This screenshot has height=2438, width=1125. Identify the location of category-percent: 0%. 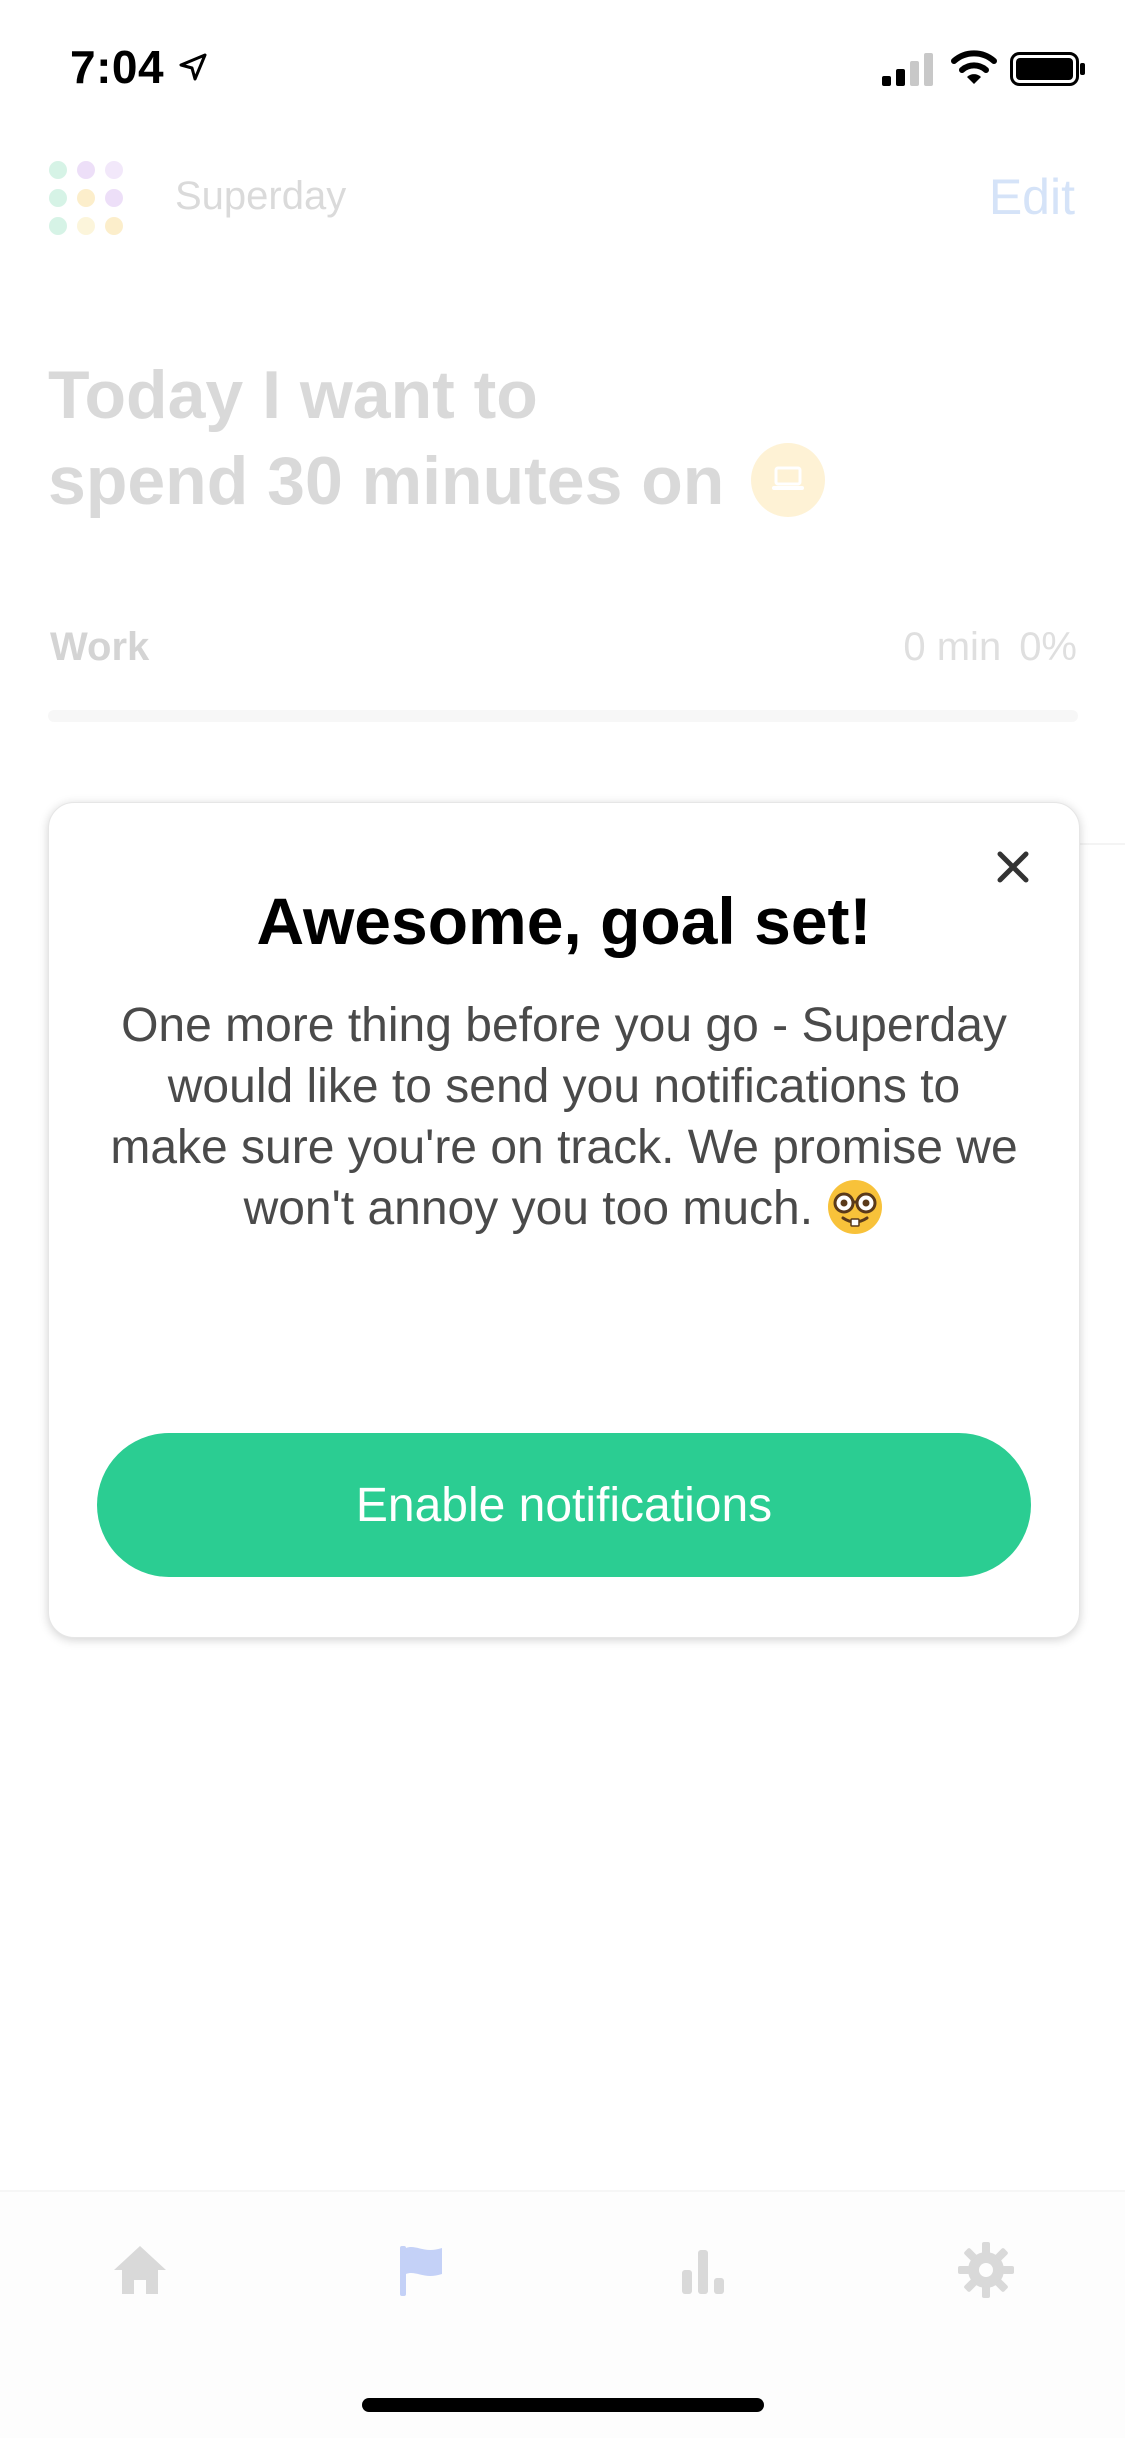
(1048, 647).